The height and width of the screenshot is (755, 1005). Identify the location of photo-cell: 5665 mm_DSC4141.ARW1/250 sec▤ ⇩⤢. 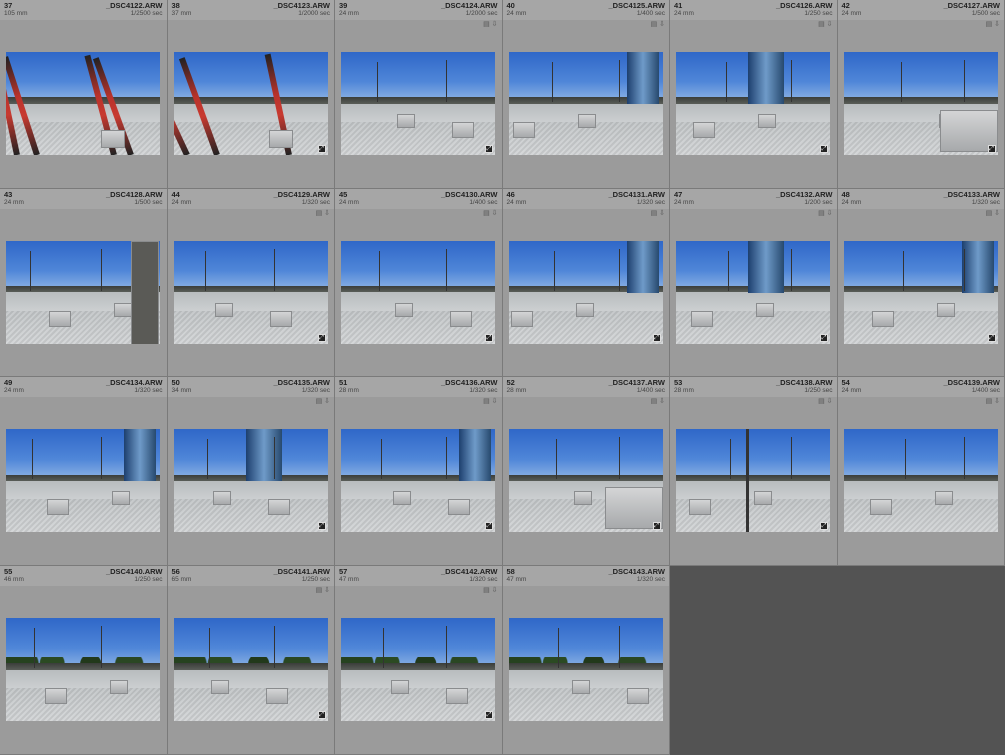
(252, 660).